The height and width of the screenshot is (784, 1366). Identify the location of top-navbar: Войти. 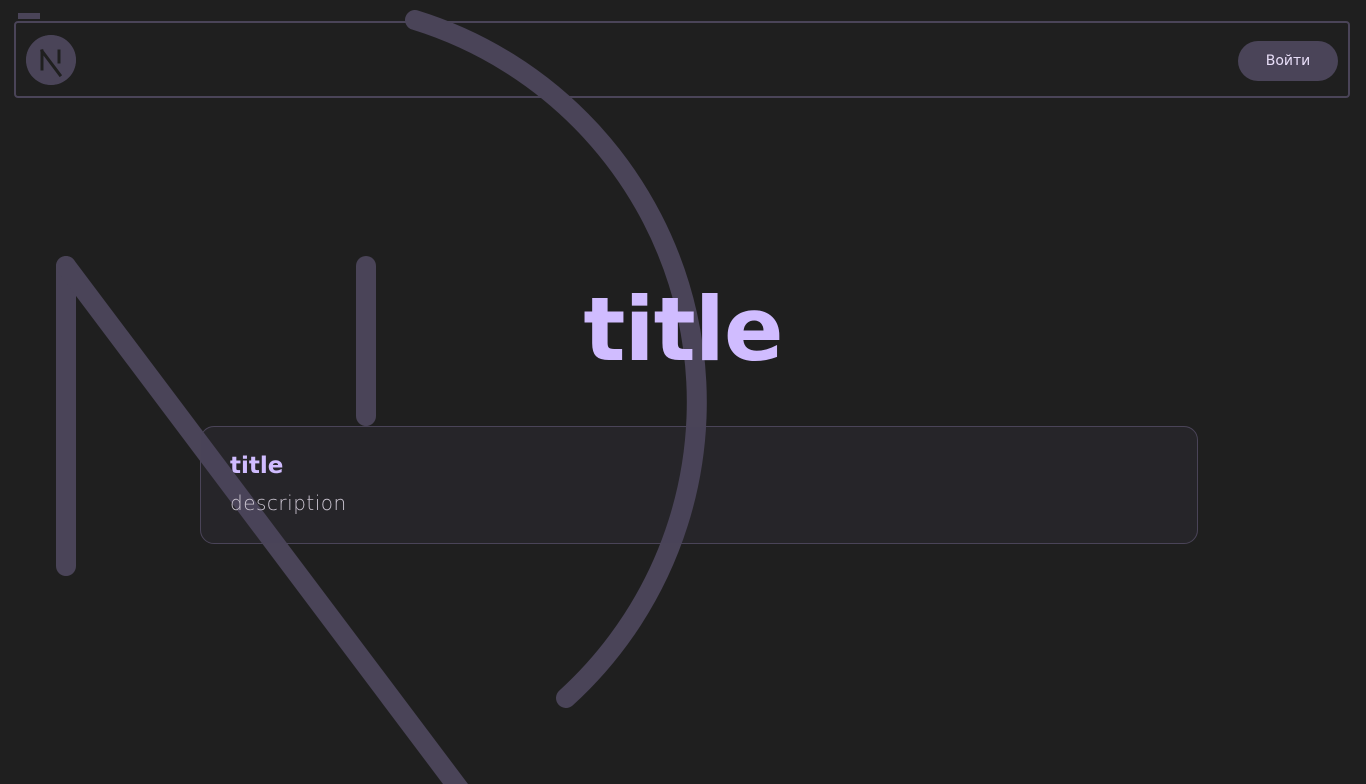
(682, 59).